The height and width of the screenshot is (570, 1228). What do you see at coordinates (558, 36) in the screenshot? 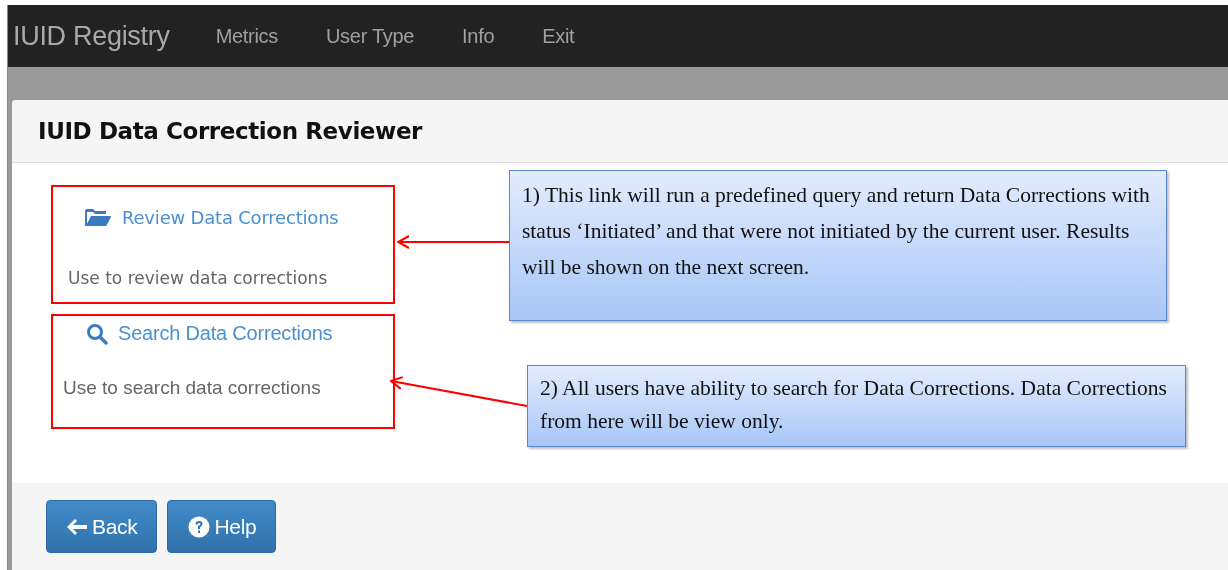
I see `nav-link: Exit` at bounding box center [558, 36].